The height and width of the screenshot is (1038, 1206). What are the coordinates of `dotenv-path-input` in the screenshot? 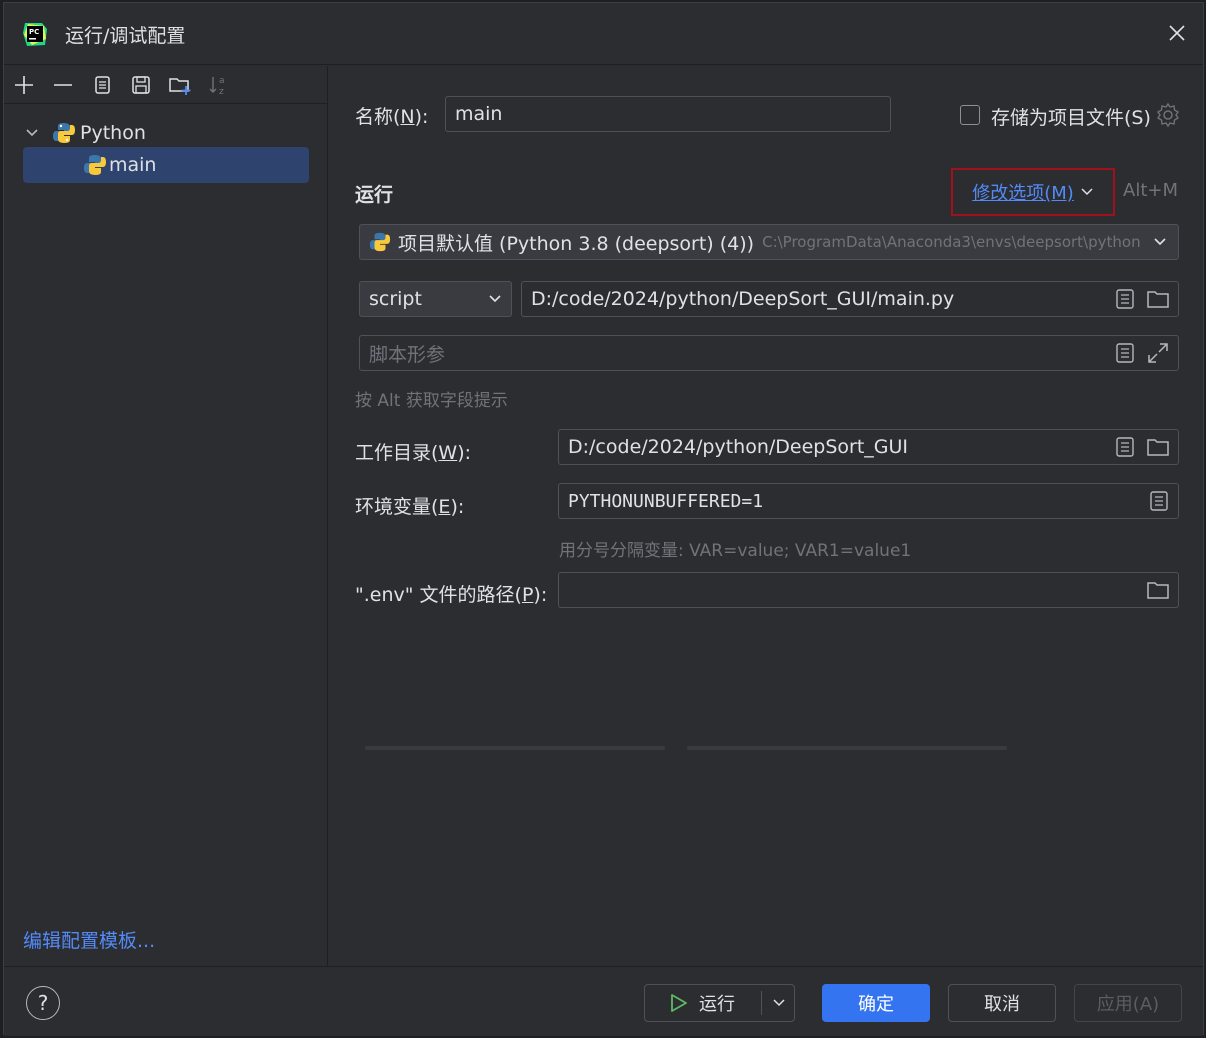 It's located at (868, 590).